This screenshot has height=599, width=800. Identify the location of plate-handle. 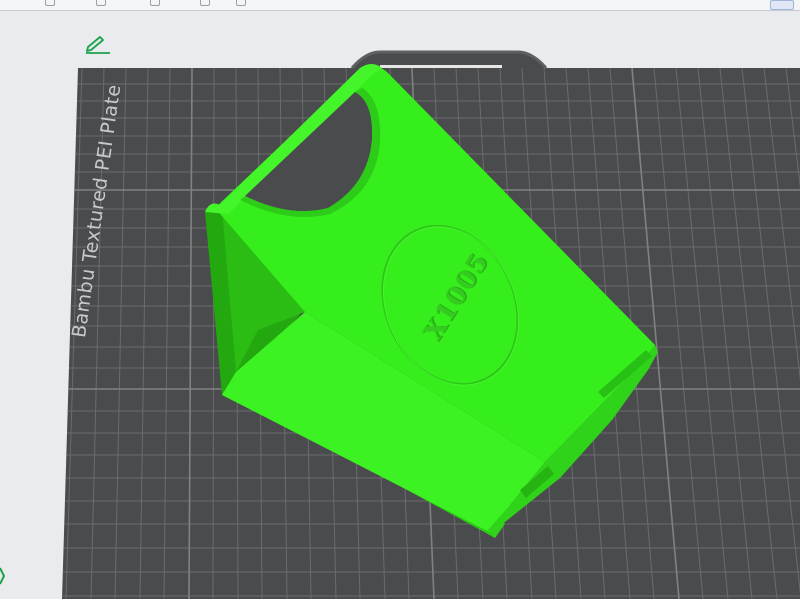
(441, 66).